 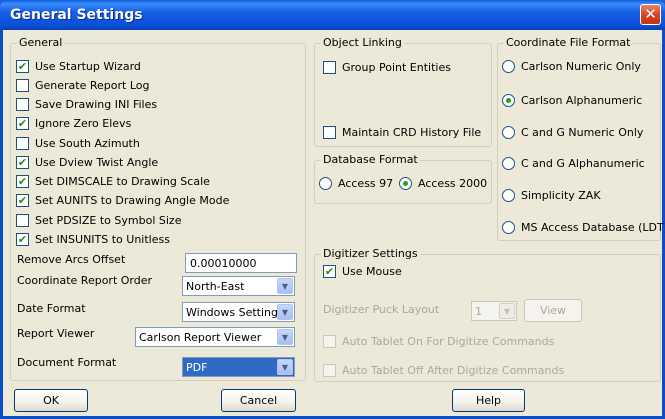 I want to click on general-option: Ignore Zero Elevs, so click(x=73, y=123).